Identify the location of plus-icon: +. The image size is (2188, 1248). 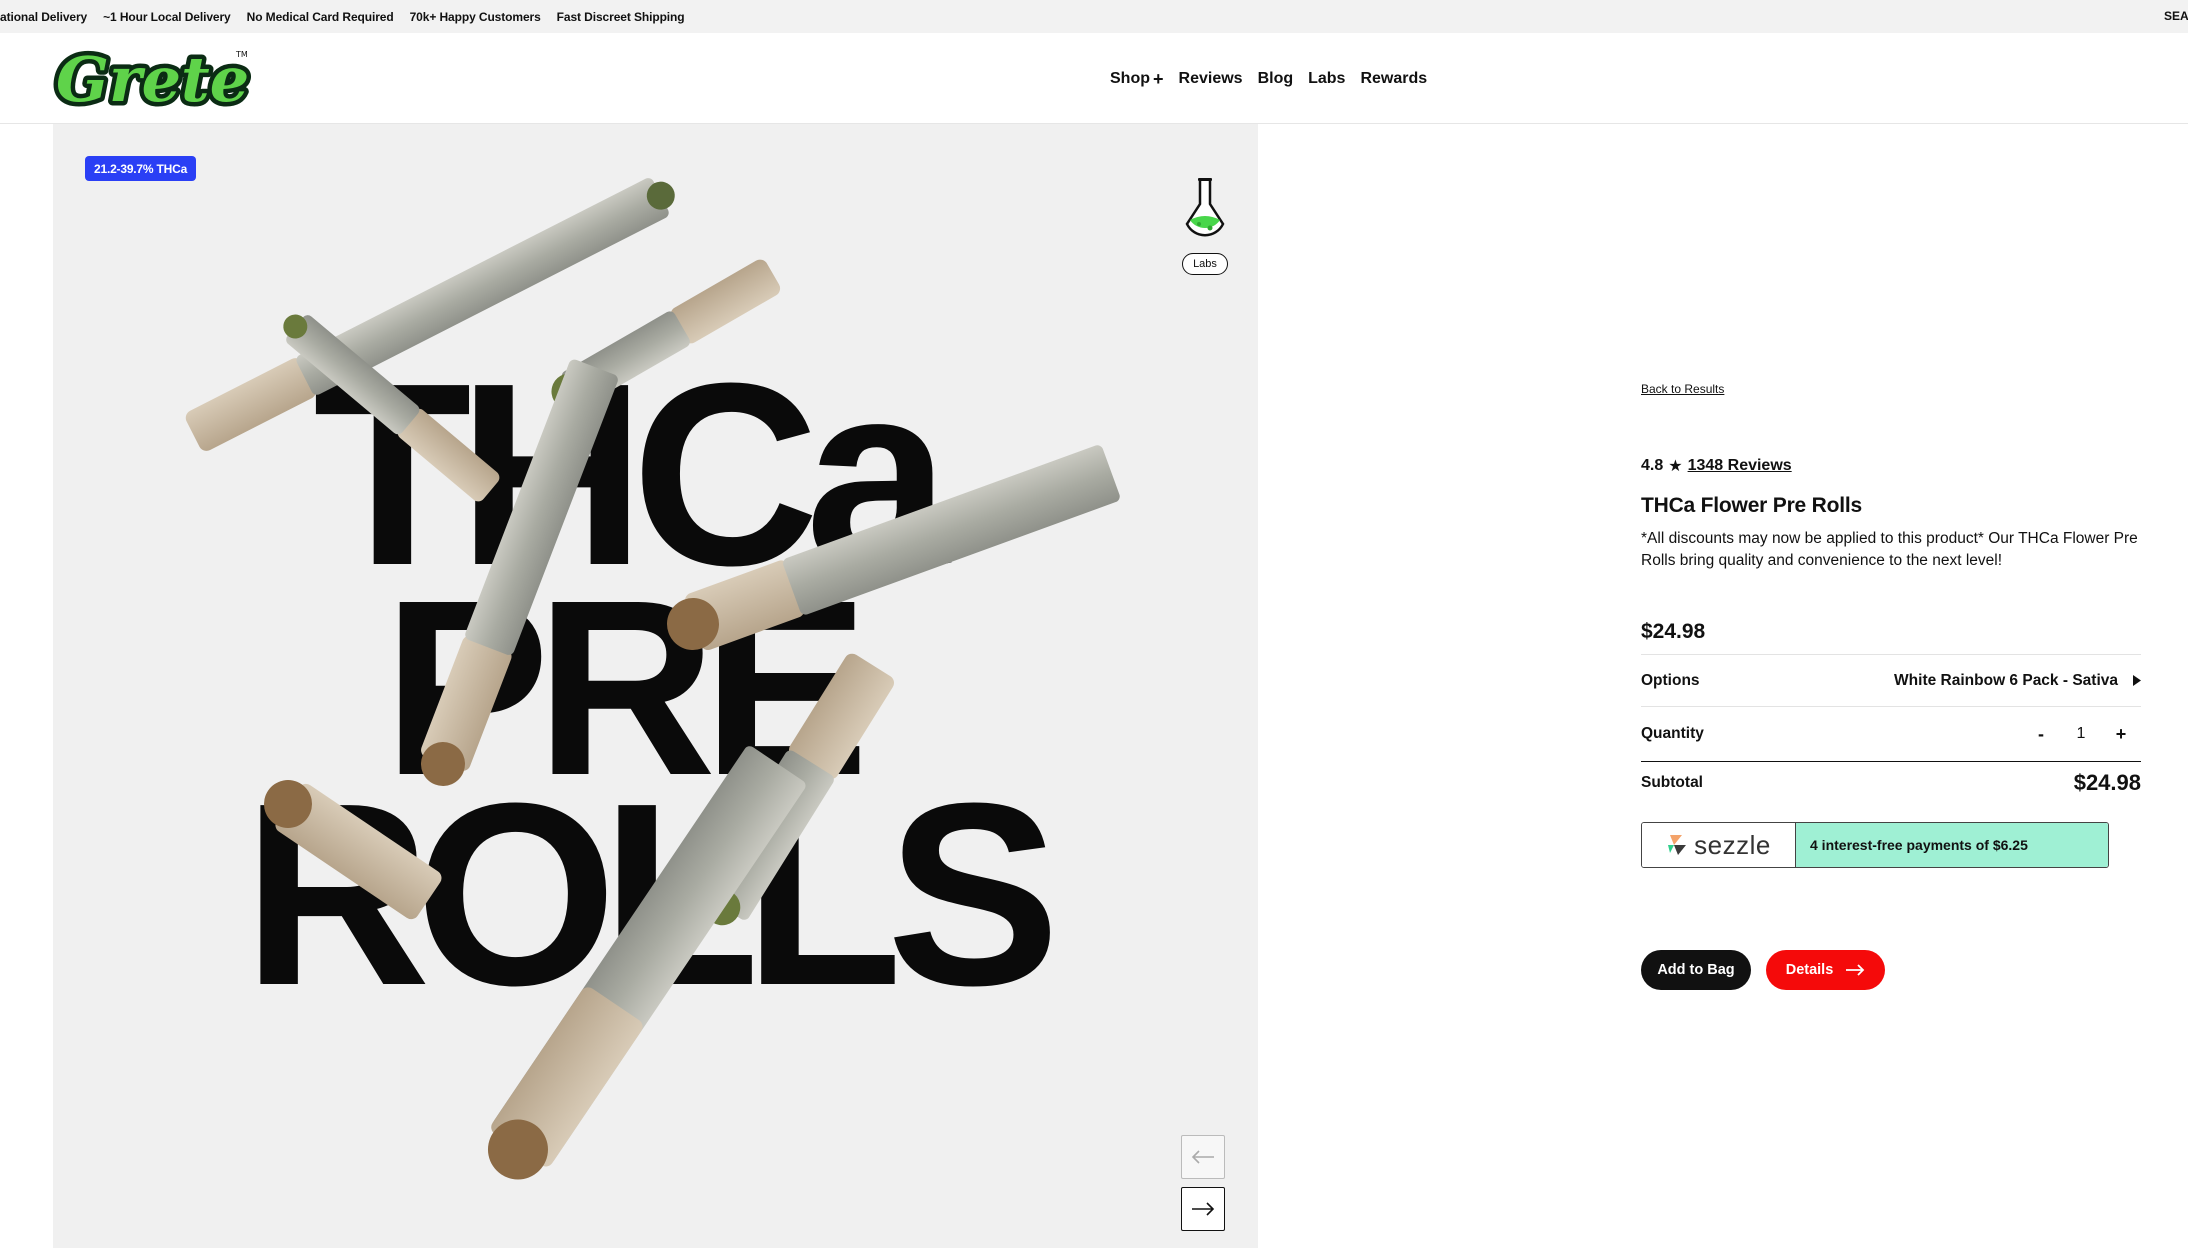
(1158, 78).